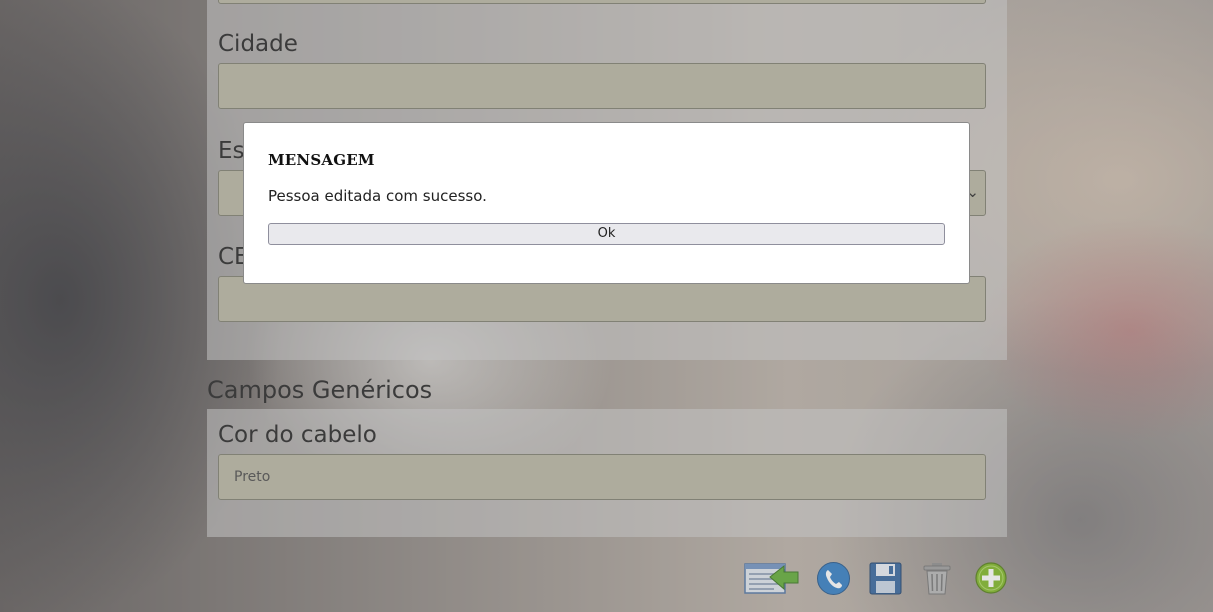 The height and width of the screenshot is (612, 1213). Describe the element at coordinates (606, 234) in the screenshot. I see `ok-button: Ok` at that location.